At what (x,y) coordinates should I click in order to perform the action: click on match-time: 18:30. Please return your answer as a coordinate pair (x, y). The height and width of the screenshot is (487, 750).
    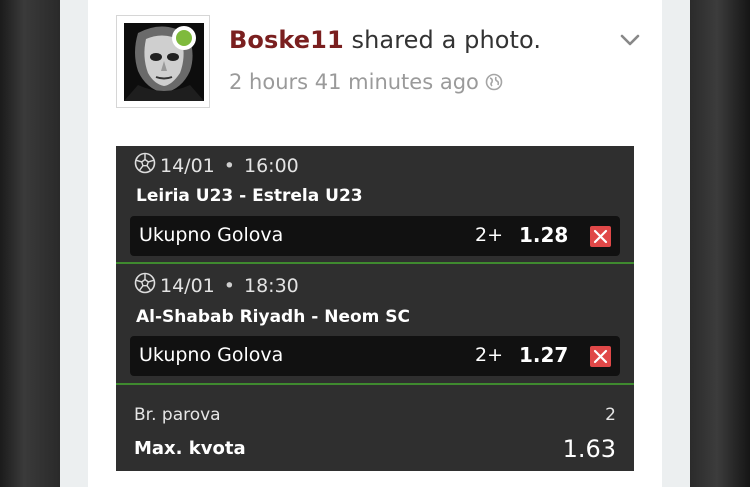
    Looking at the image, I should click on (271, 285).